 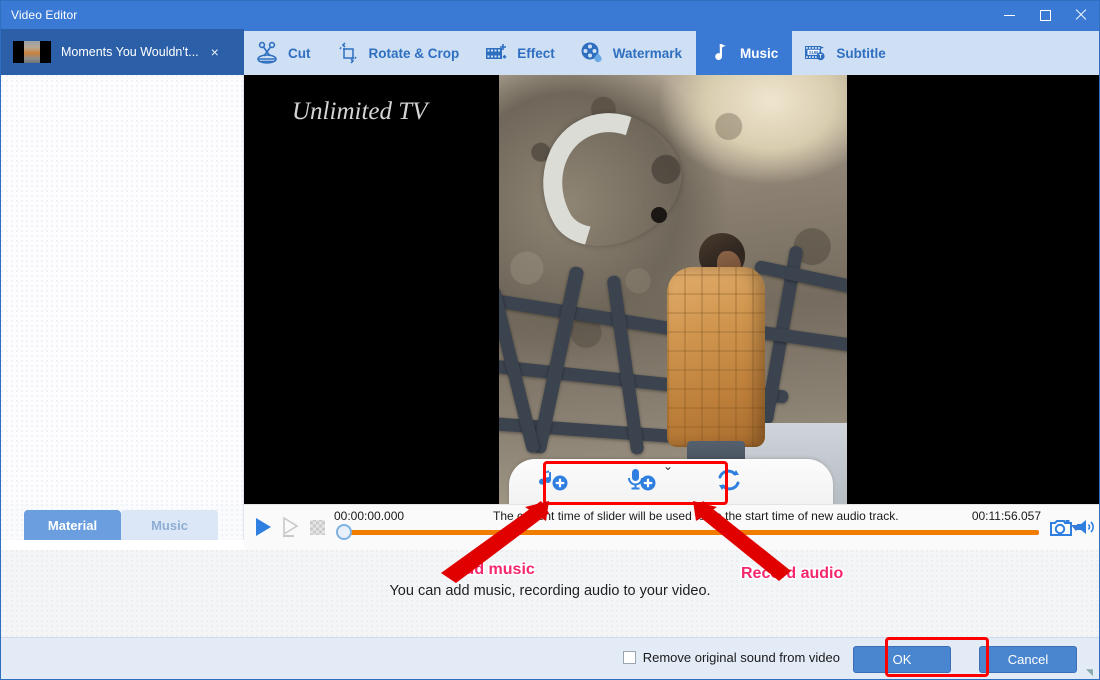 I want to click on title-bar: Video Editor, so click(x=550, y=15).